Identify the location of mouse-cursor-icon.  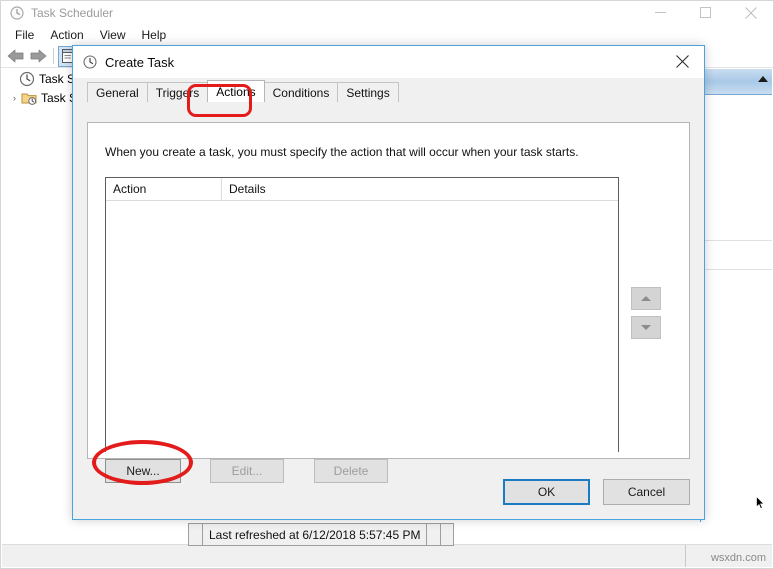
(761, 502).